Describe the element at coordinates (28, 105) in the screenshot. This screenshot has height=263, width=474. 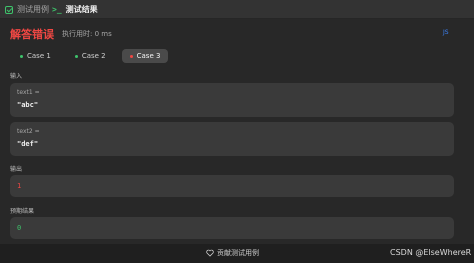
I see `param-value: "abc"` at that location.